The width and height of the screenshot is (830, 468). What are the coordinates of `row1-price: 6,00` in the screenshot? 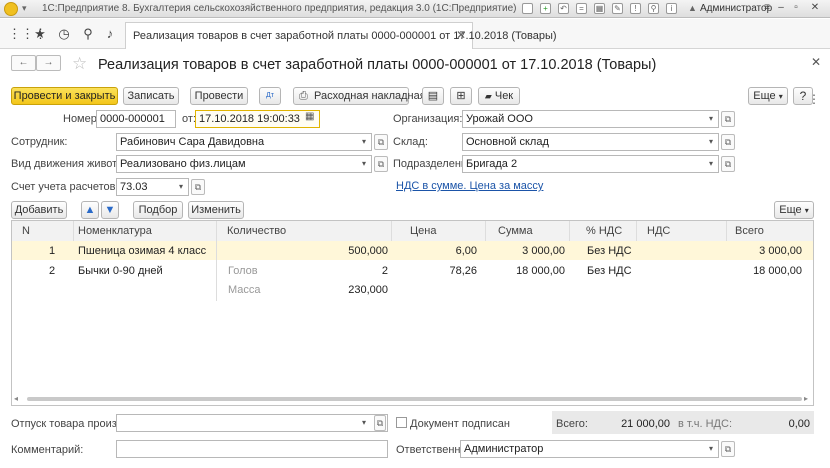 It's located at (438, 251).